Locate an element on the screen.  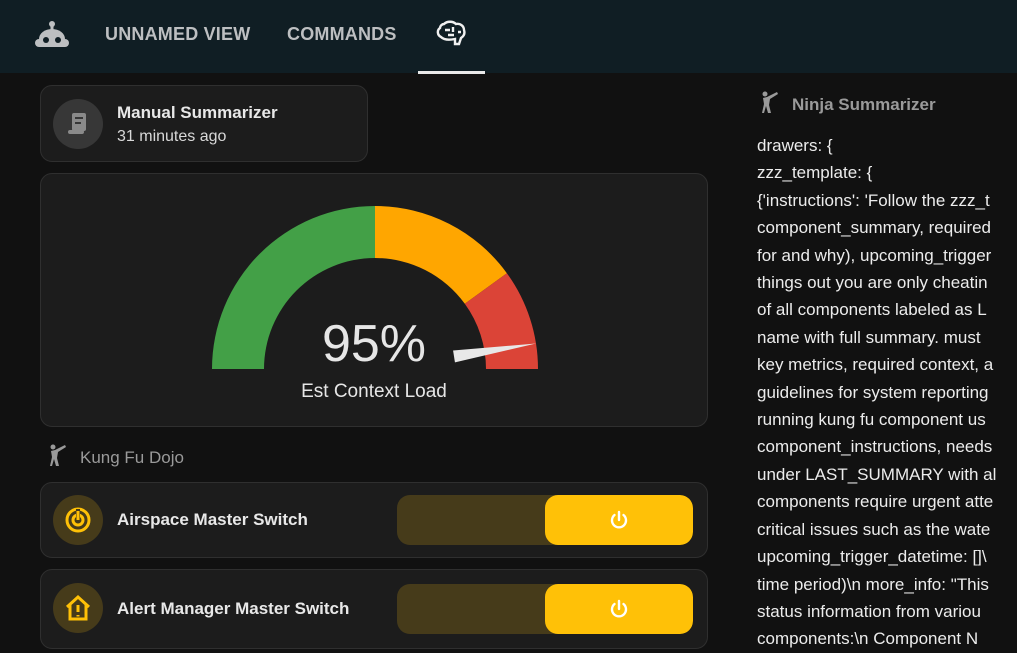
gauge-value: 95% is located at coordinates (374, 344).